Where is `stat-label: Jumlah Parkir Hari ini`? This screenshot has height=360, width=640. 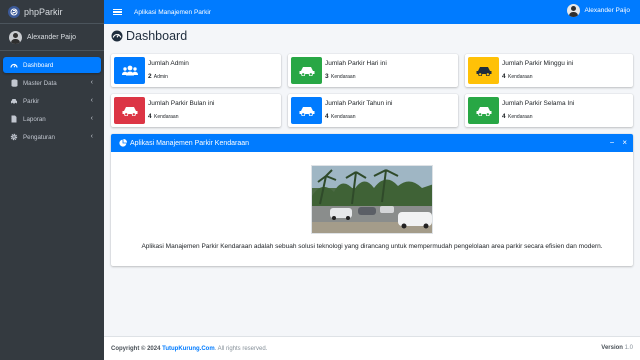
stat-label: Jumlah Parkir Hari ini is located at coordinates (356, 63).